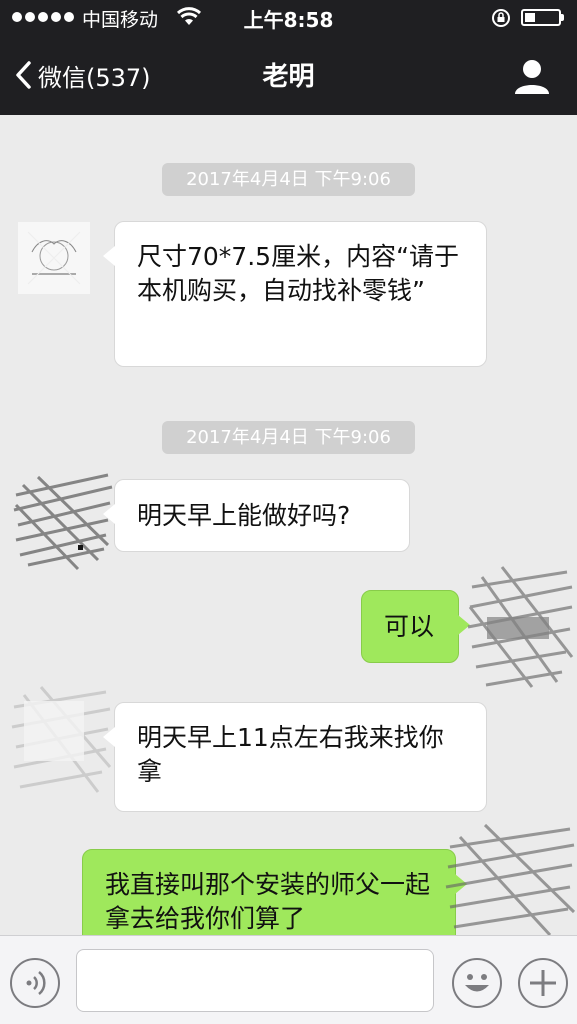 The width and height of the screenshot is (577, 1024). I want to click on voice-icon, so click(36, 983).